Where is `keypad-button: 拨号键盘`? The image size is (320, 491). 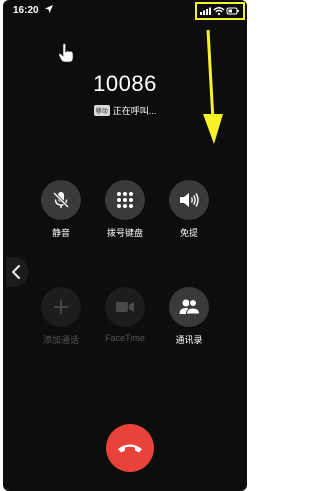
keypad-button: 拨号键盘 is located at coordinates (125, 209).